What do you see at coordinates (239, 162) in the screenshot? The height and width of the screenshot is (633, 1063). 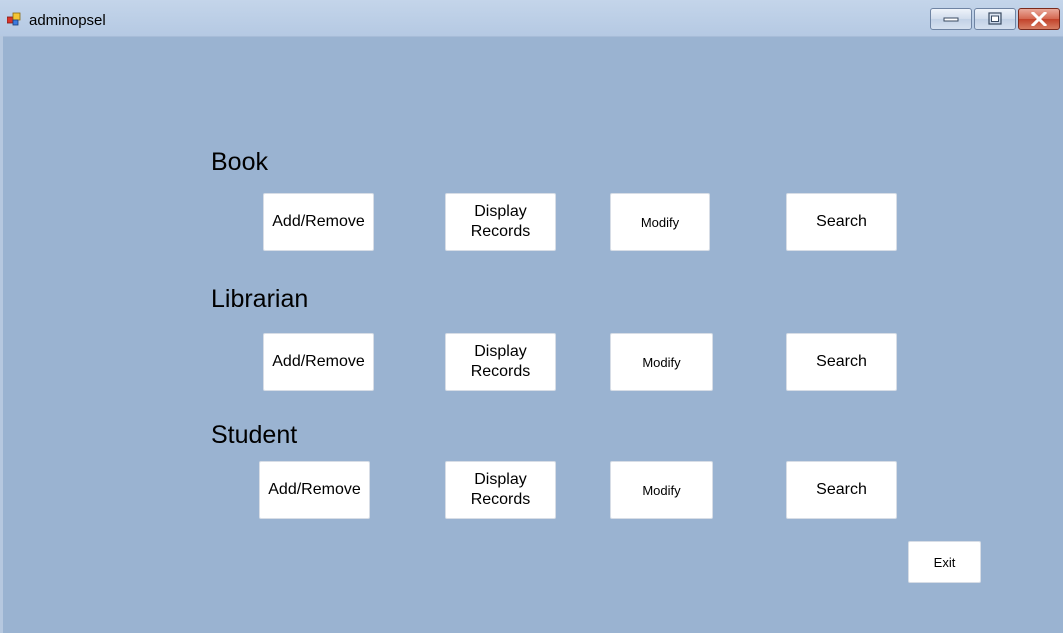 I see `section-title-book: Book` at bounding box center [239, 162].